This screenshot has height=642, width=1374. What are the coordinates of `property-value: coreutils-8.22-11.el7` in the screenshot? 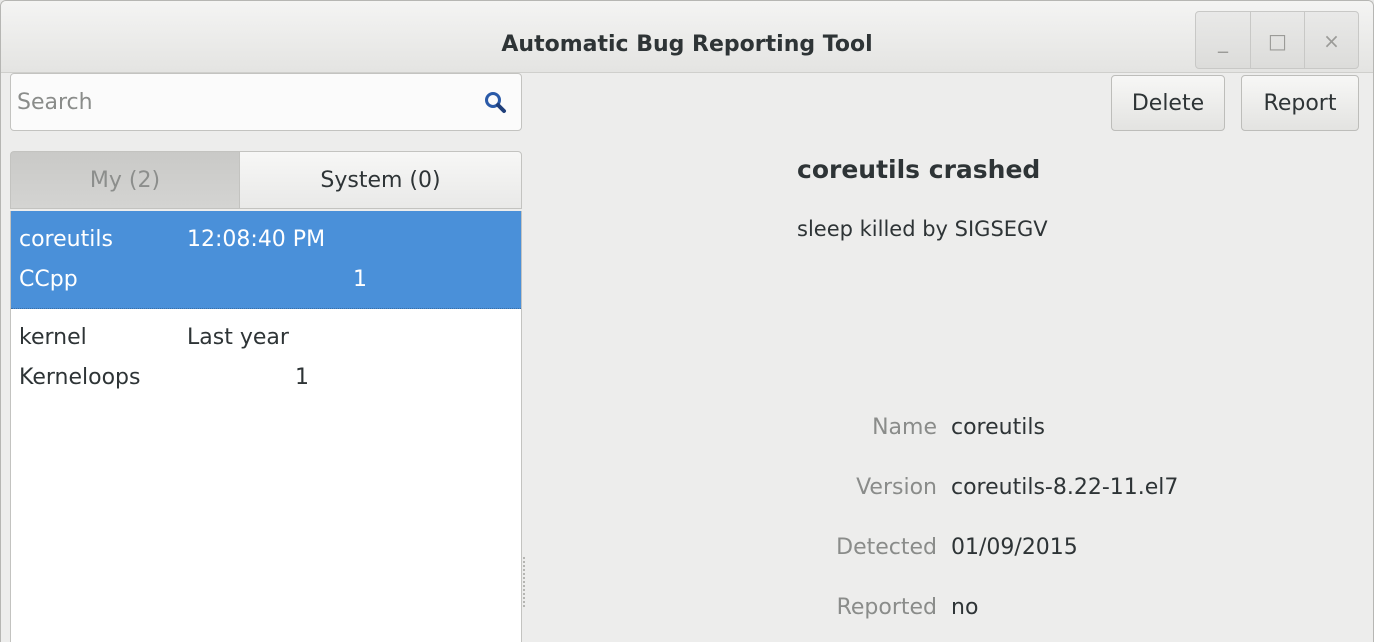 It's located at (1065, 487).